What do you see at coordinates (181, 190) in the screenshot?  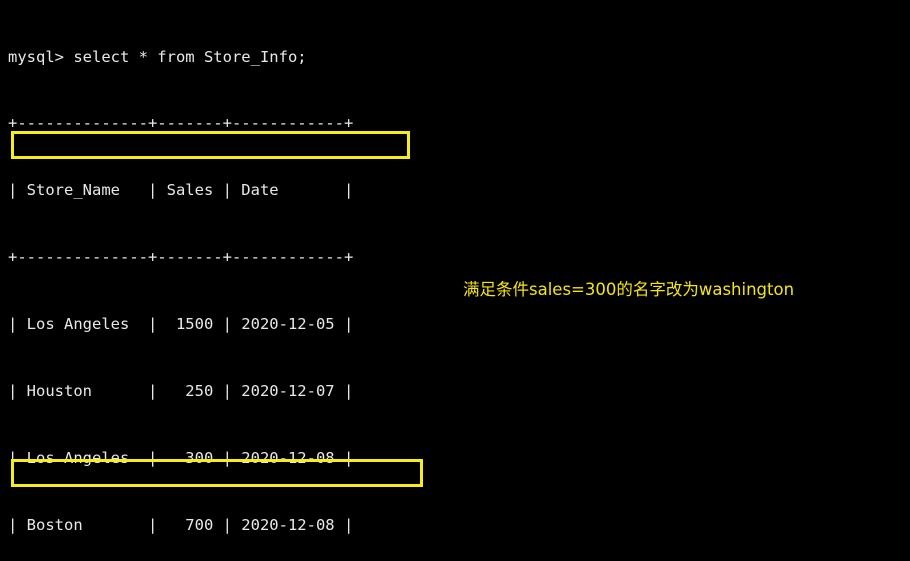 I see `terminal-line: | Store_Name | Sales | Date |` at bounding box center [181, 190].